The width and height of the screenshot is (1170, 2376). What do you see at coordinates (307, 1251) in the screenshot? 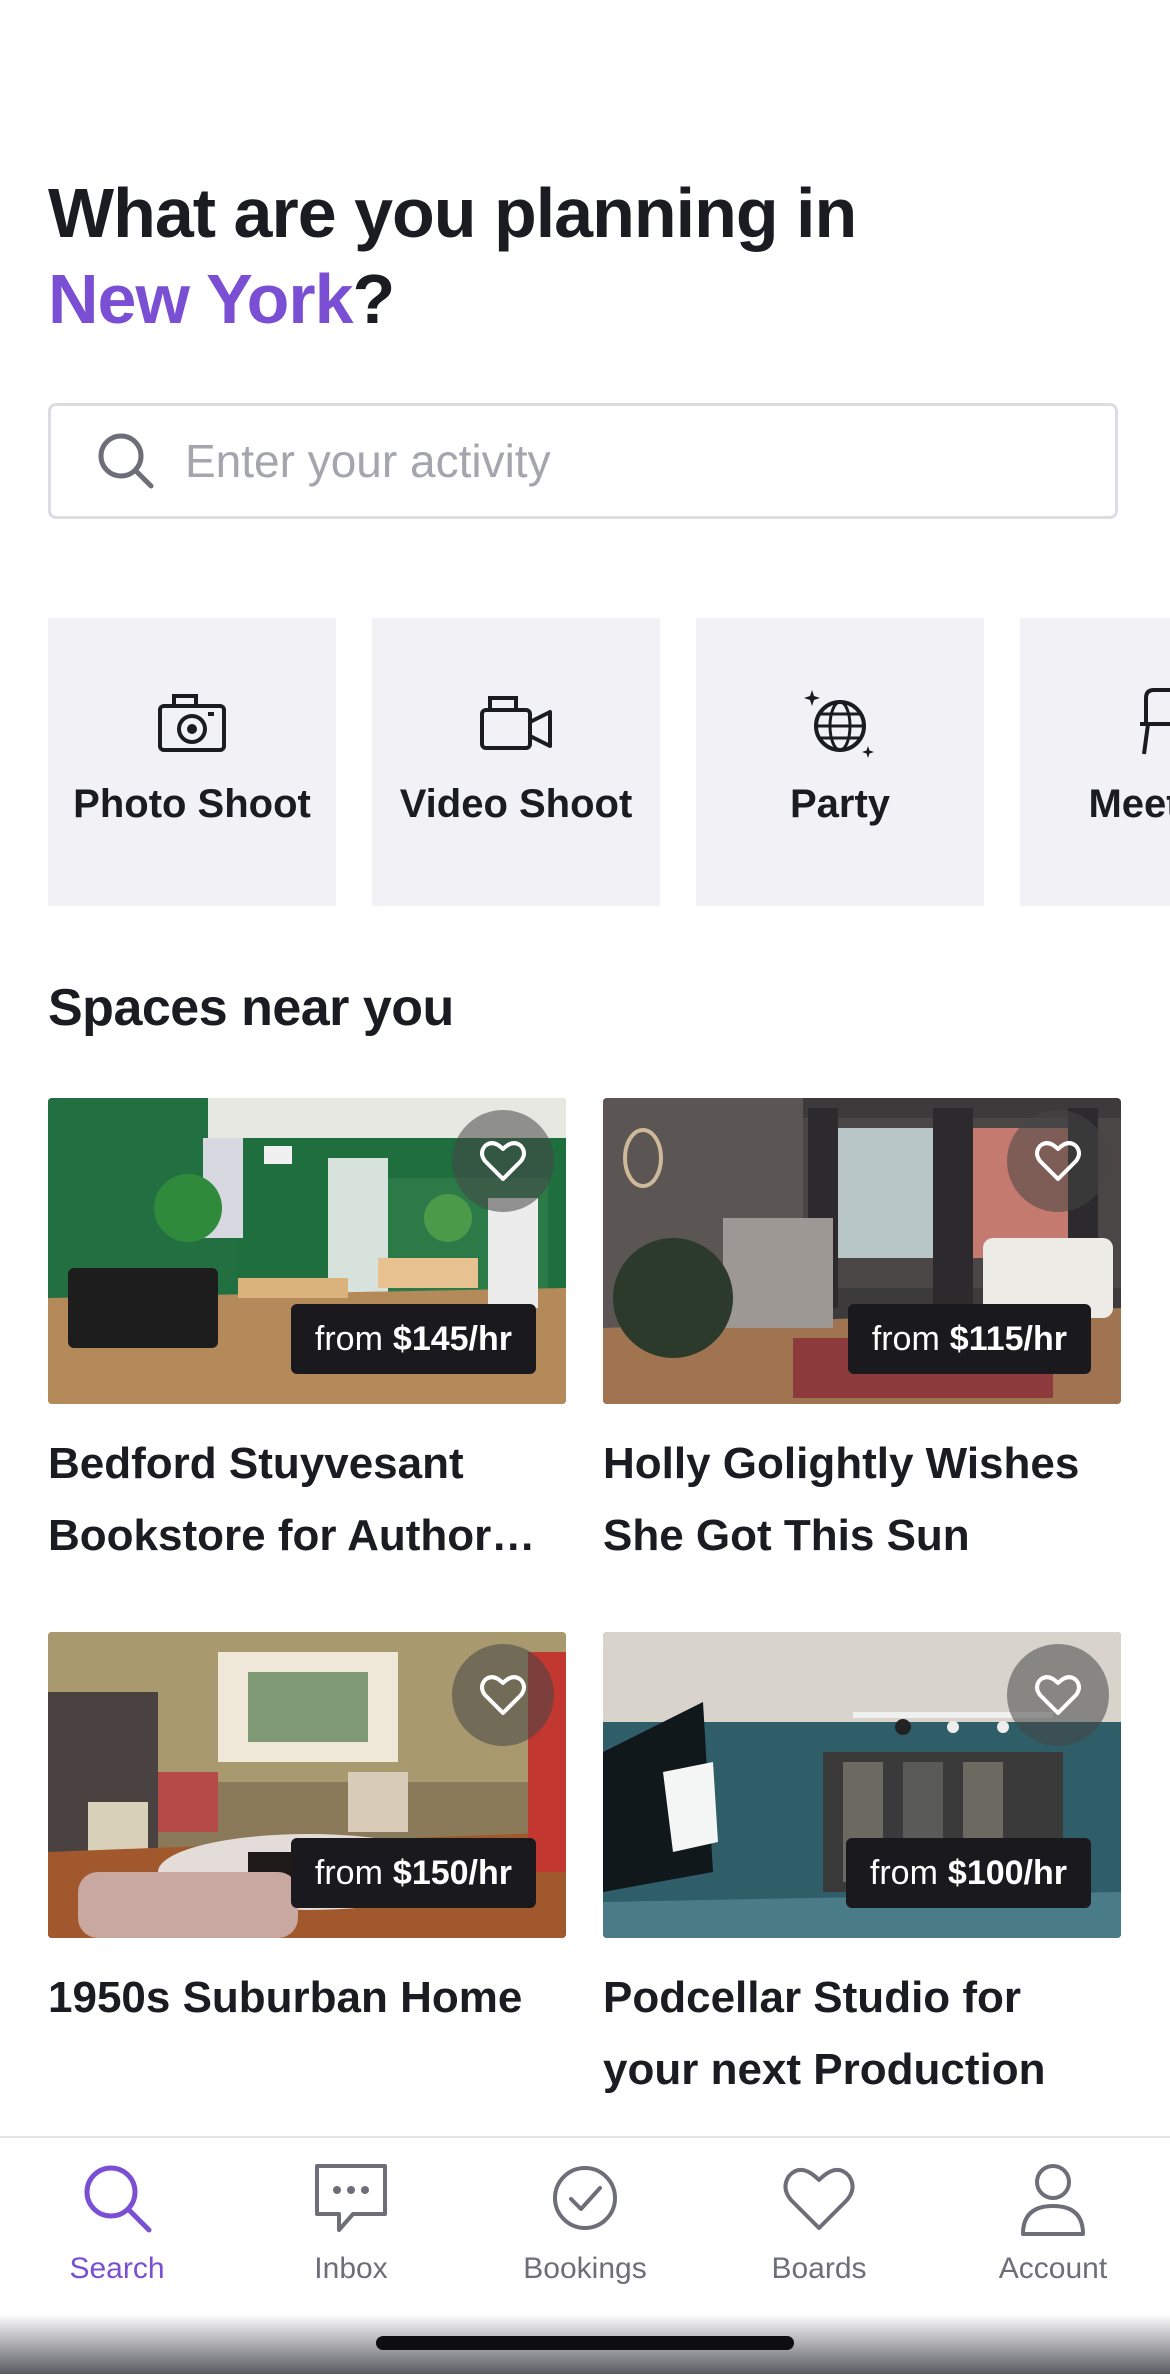
I see `space-photo: from $145/hr` at bounding box center [307, 1251].